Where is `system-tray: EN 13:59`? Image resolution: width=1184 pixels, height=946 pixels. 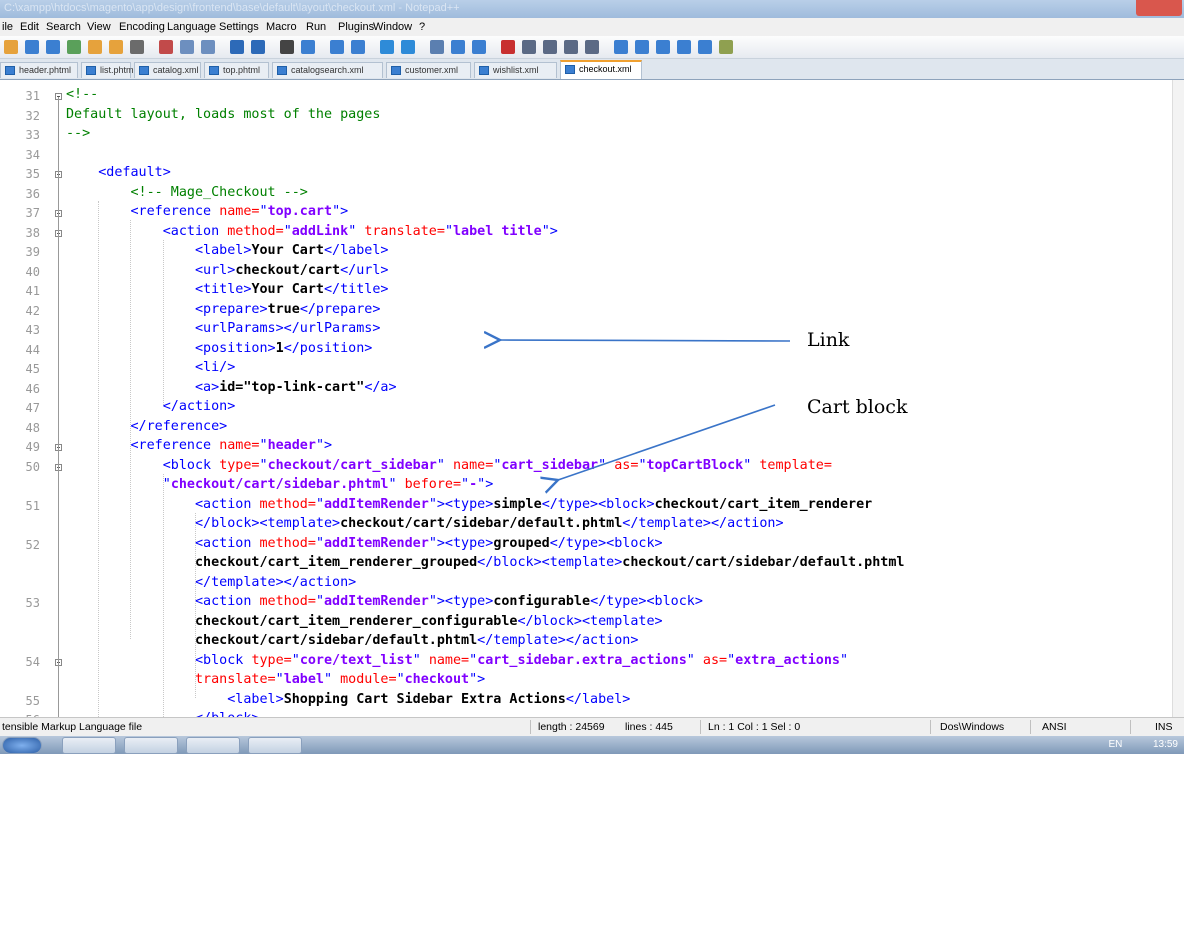
system-tray: EN 13:59 is located at coordinates (1144, 744).